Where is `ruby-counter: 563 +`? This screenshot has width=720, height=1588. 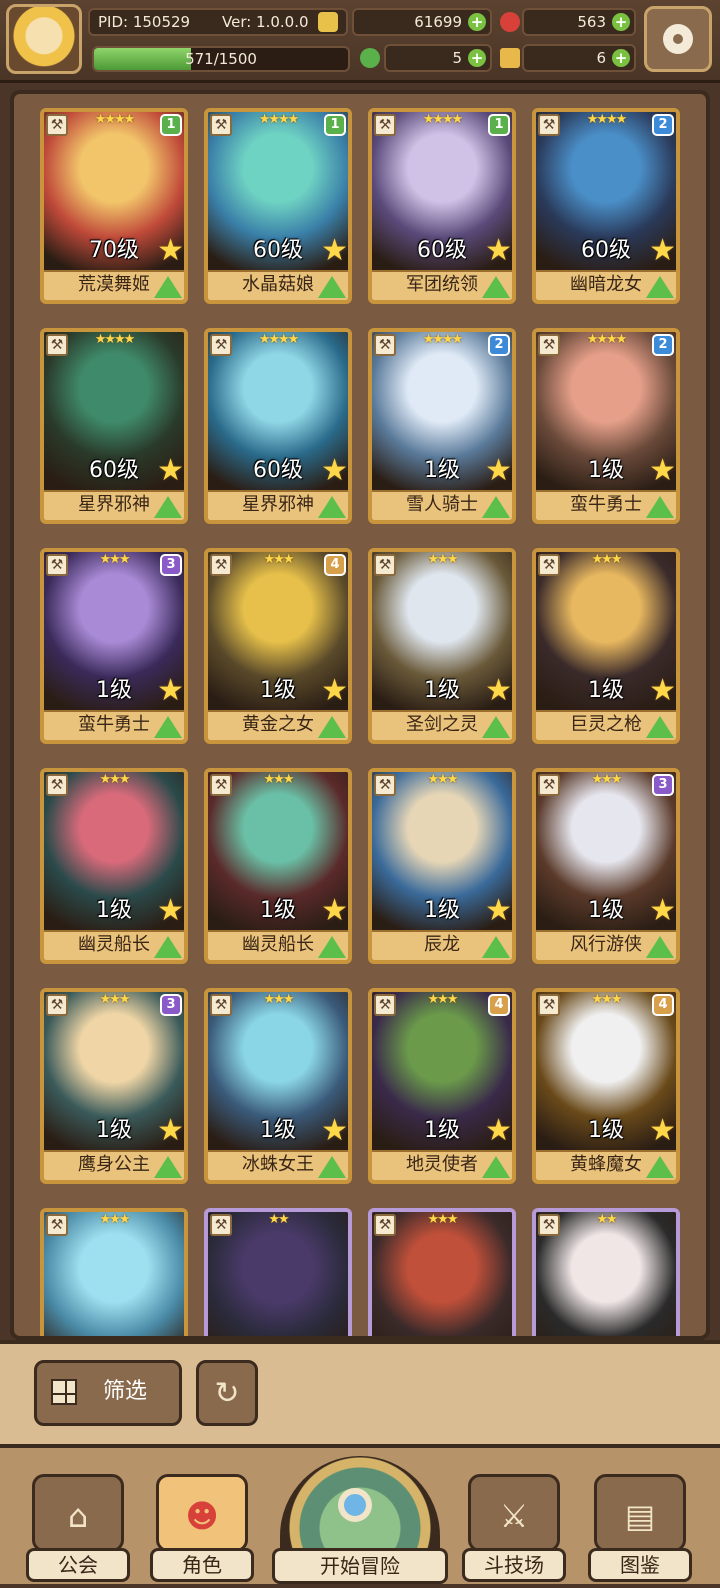 ruby-counter: 563 + is located at coordinates (579, 22).